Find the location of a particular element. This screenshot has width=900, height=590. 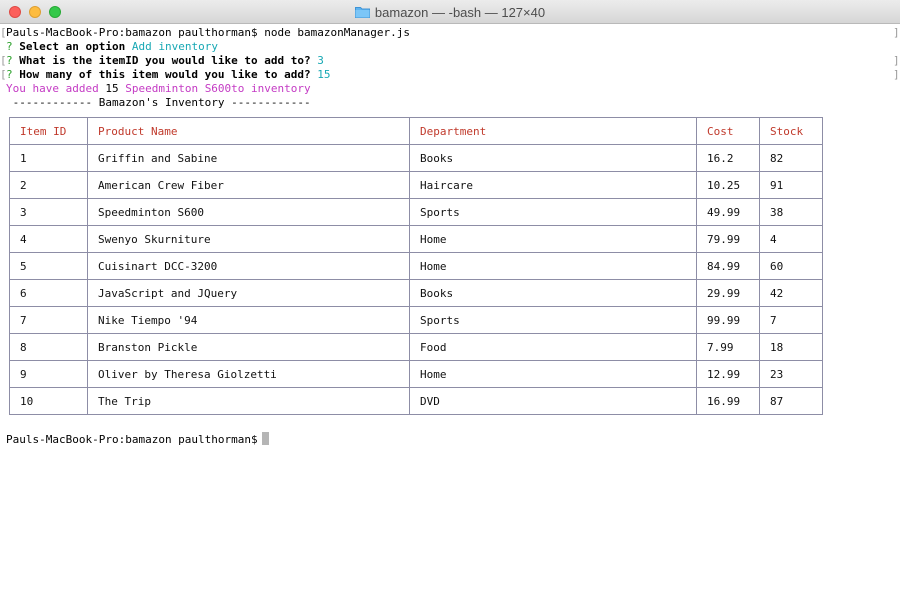

cell-product-name: American Crew Fiber is located at coordinates (248, 185).